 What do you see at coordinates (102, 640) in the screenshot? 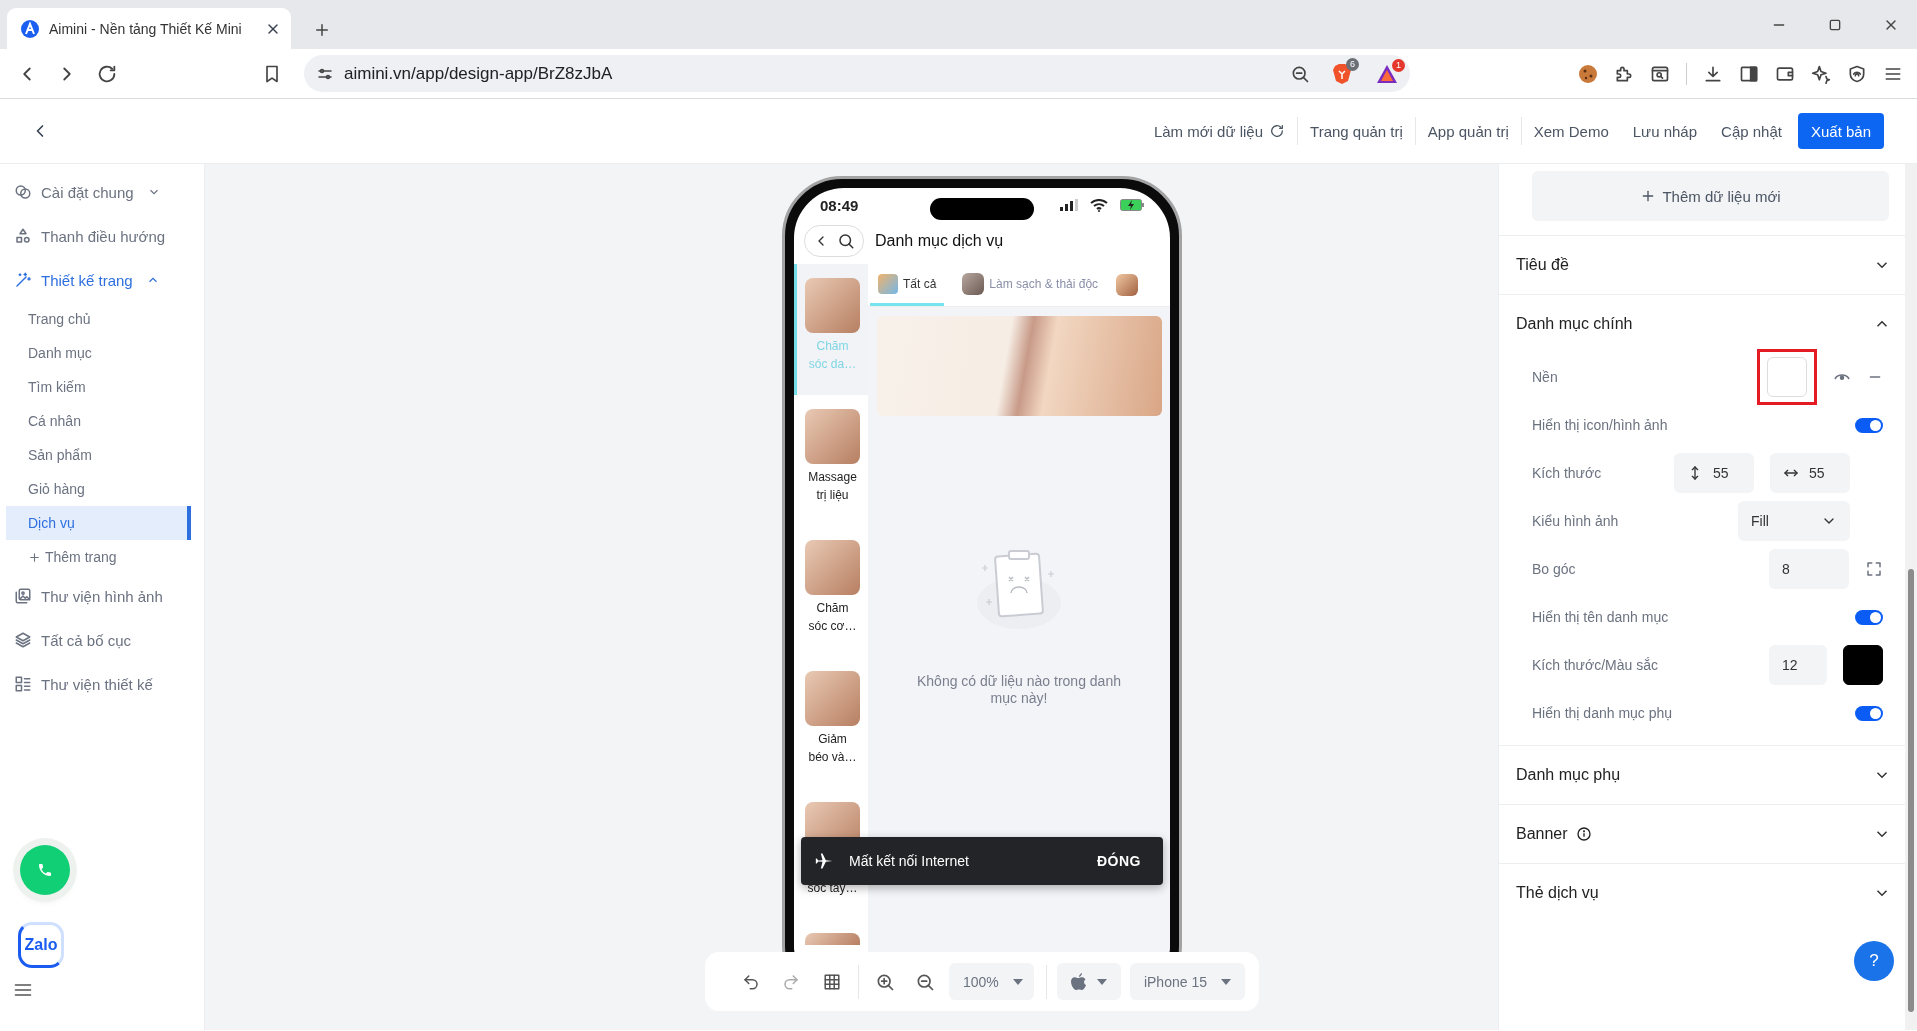
I see `sidebar-item: Tất cả bố cục` at bounding box center [102, 640].